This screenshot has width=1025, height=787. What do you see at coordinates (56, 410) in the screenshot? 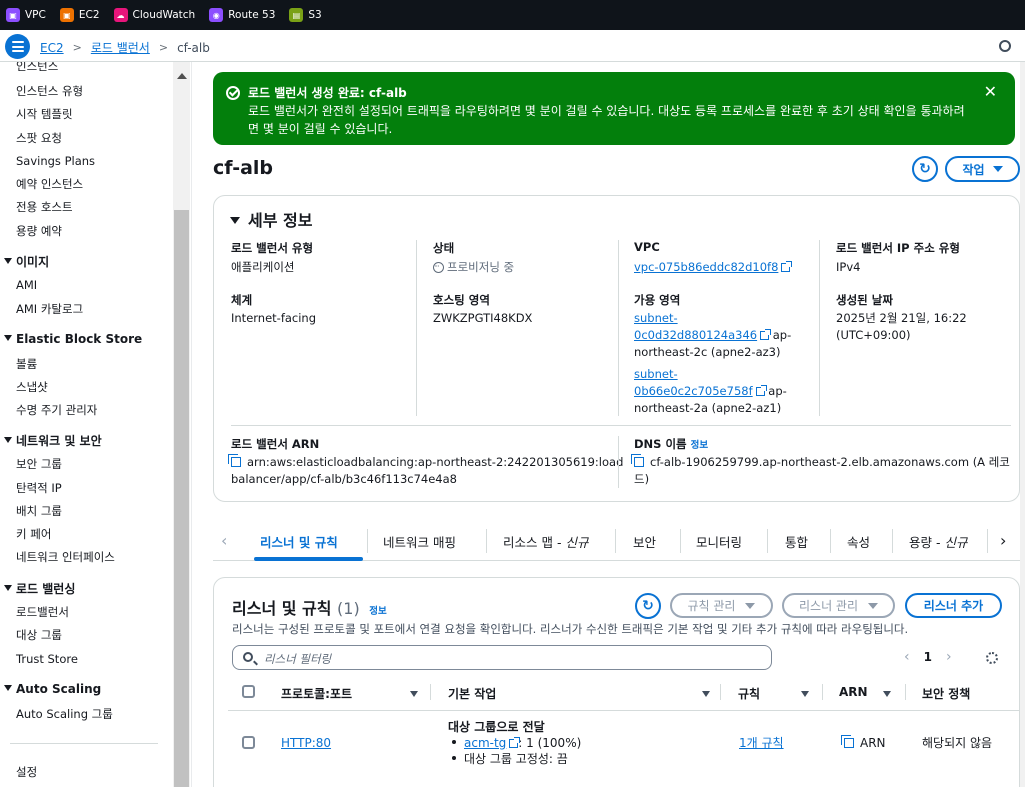
I see `sidebar-item-lifecycle-manager: 수명 주기 관리자` at bounding box center [56, 410].